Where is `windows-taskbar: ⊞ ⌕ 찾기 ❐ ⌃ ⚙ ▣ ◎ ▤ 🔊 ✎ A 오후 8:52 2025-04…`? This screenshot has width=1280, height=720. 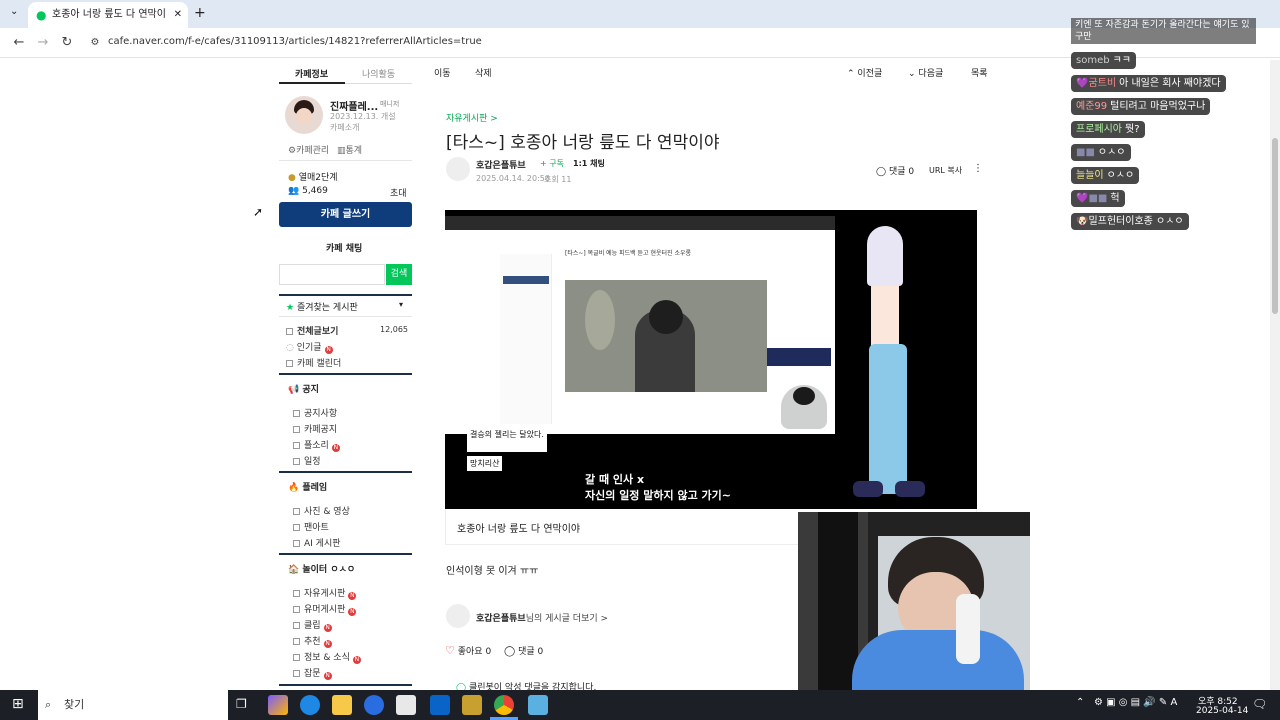
windows-taskbar: ⊞ ⌕ 찾기 ❐ ⌃ ⚙ ▣ ◎ ▤ 🔊 ✎ A 오후 8:52 2025-04… is located at coordinates (640, 705).